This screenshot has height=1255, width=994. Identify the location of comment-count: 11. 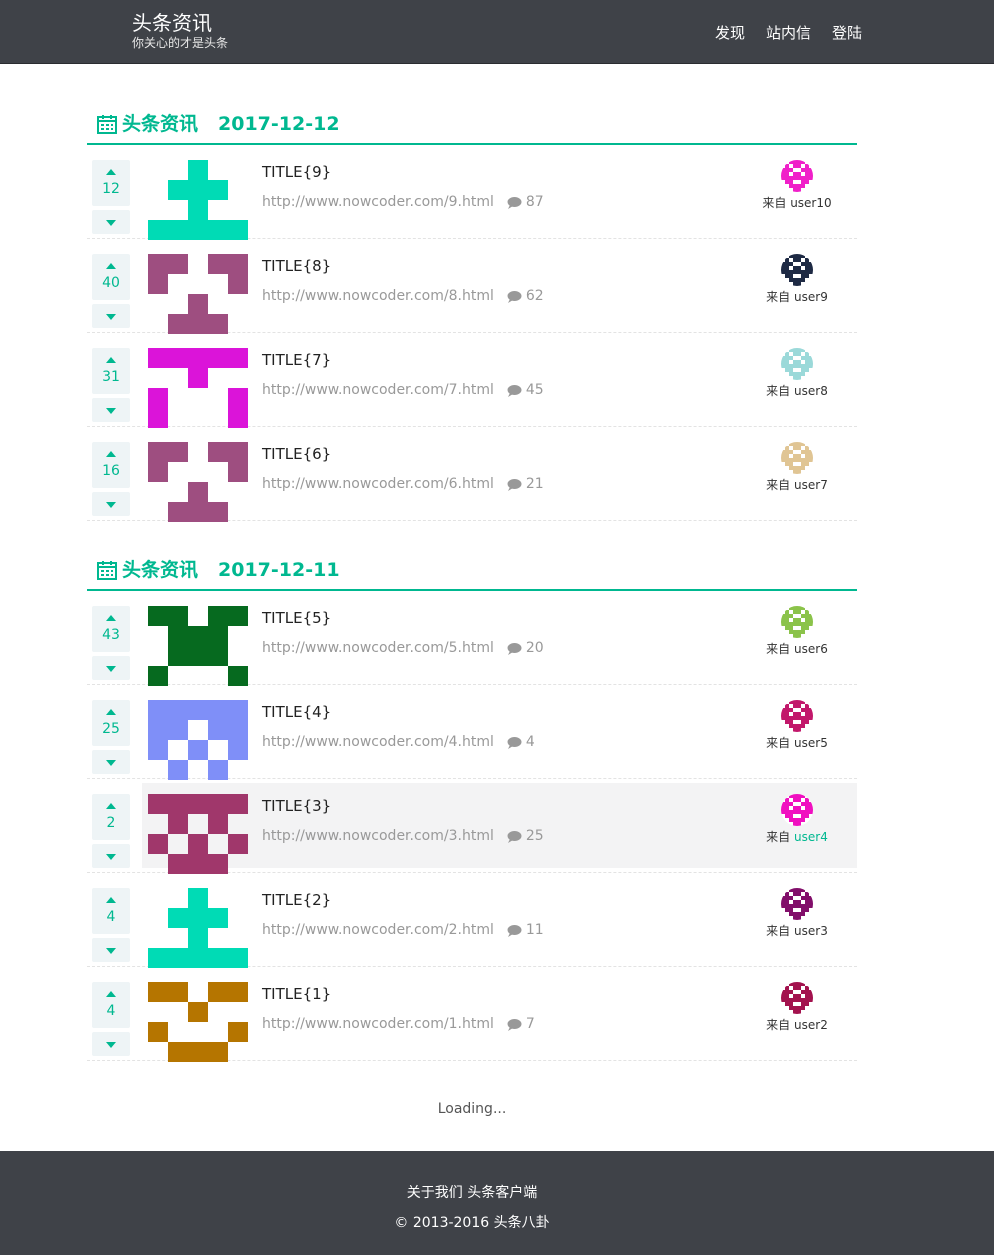
(525, 930).